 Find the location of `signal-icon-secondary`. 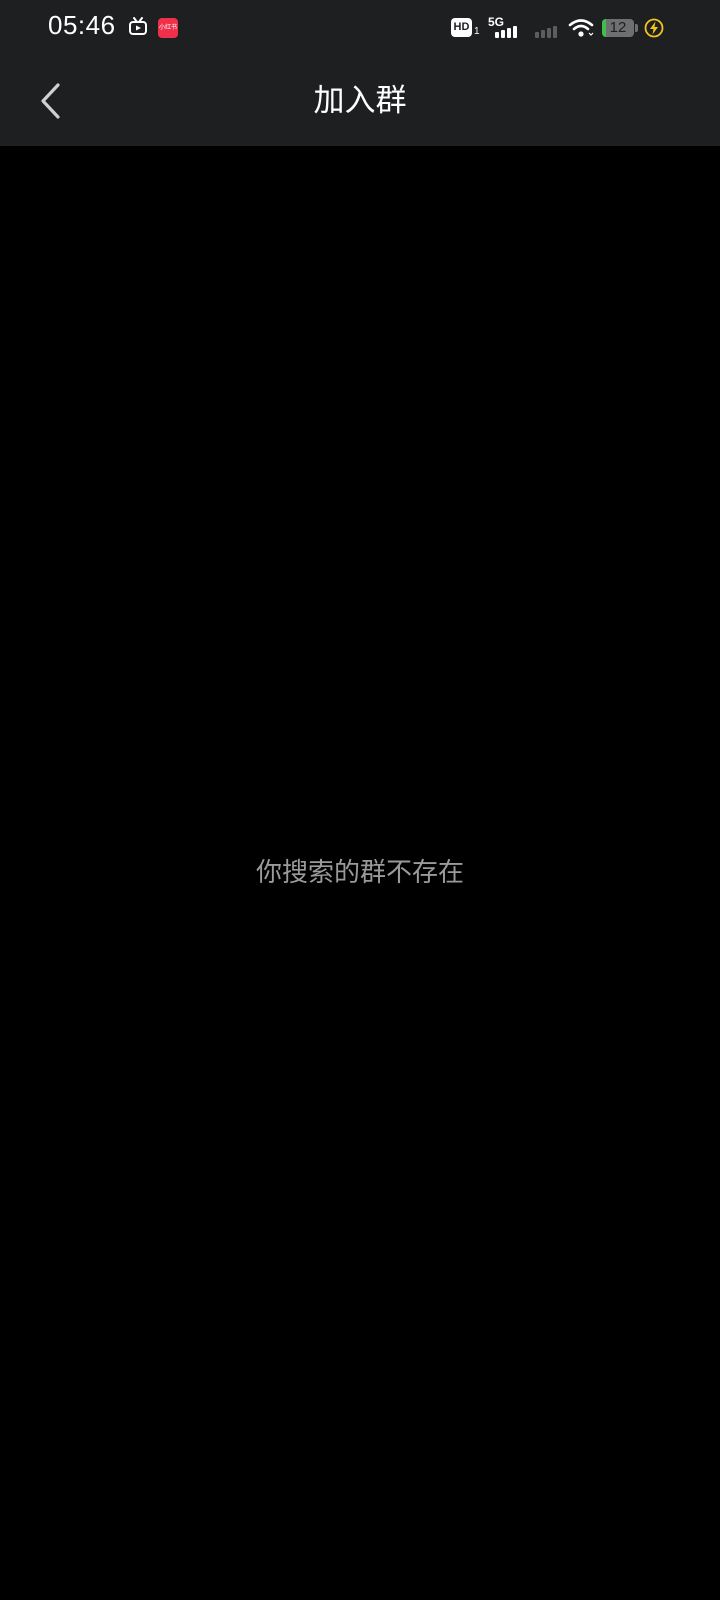

signal-icon-secondary is located at coordinates (546, 32).